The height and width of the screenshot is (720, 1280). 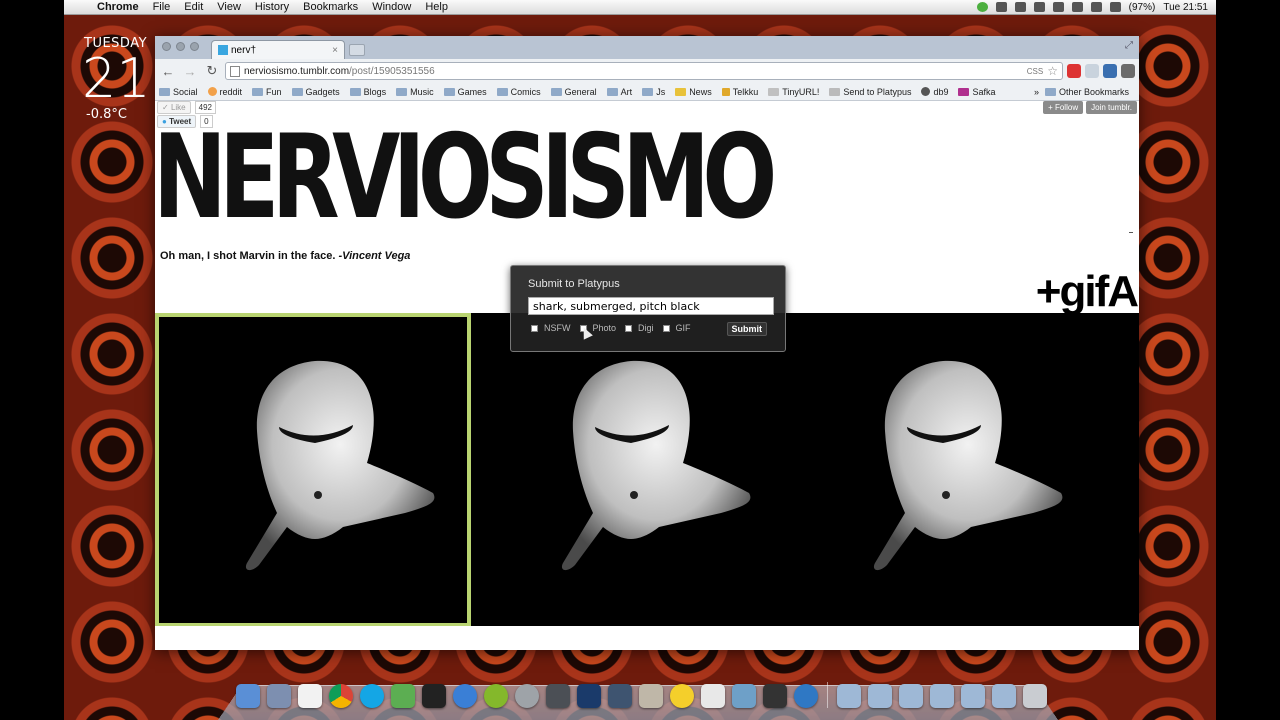 What do you see at coordinates (372, 696) in the screenshot?
I see `skype-icon` at bounding box center [372, 696].